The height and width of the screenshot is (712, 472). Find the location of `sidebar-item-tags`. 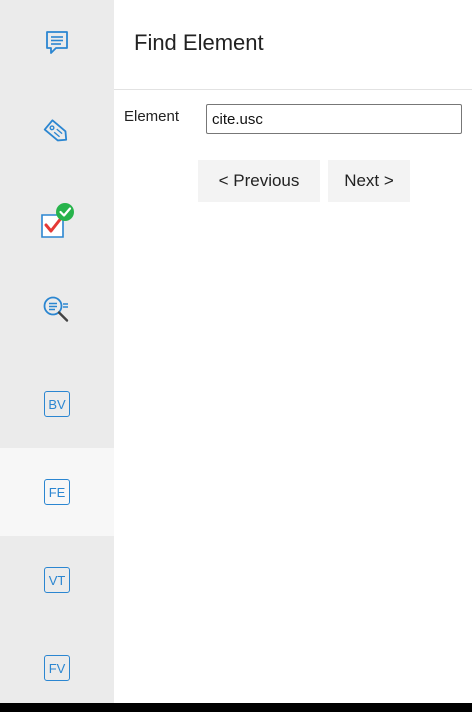

sidebar-item-tags is located at coordinates (57, 132).